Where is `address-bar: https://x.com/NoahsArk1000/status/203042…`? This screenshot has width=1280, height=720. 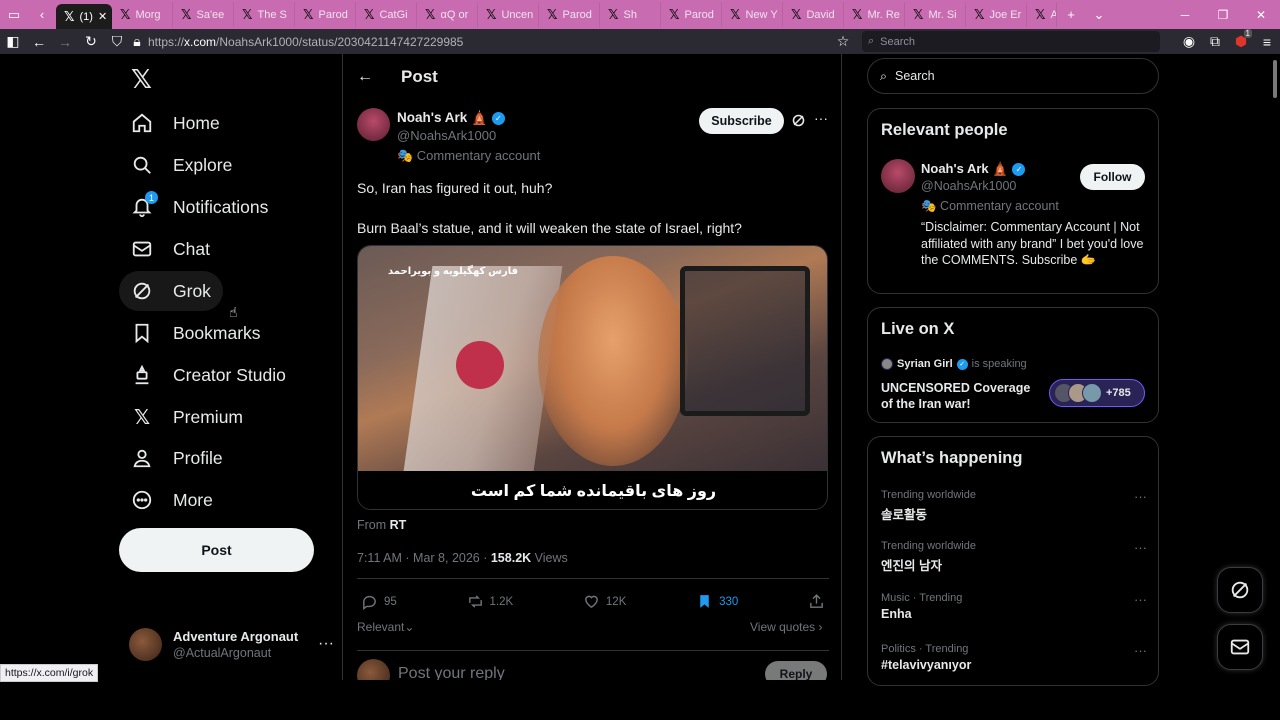 address-bar: https://x.com/NoahsArk1000/status/203042… is located at coordinates (478, 42).